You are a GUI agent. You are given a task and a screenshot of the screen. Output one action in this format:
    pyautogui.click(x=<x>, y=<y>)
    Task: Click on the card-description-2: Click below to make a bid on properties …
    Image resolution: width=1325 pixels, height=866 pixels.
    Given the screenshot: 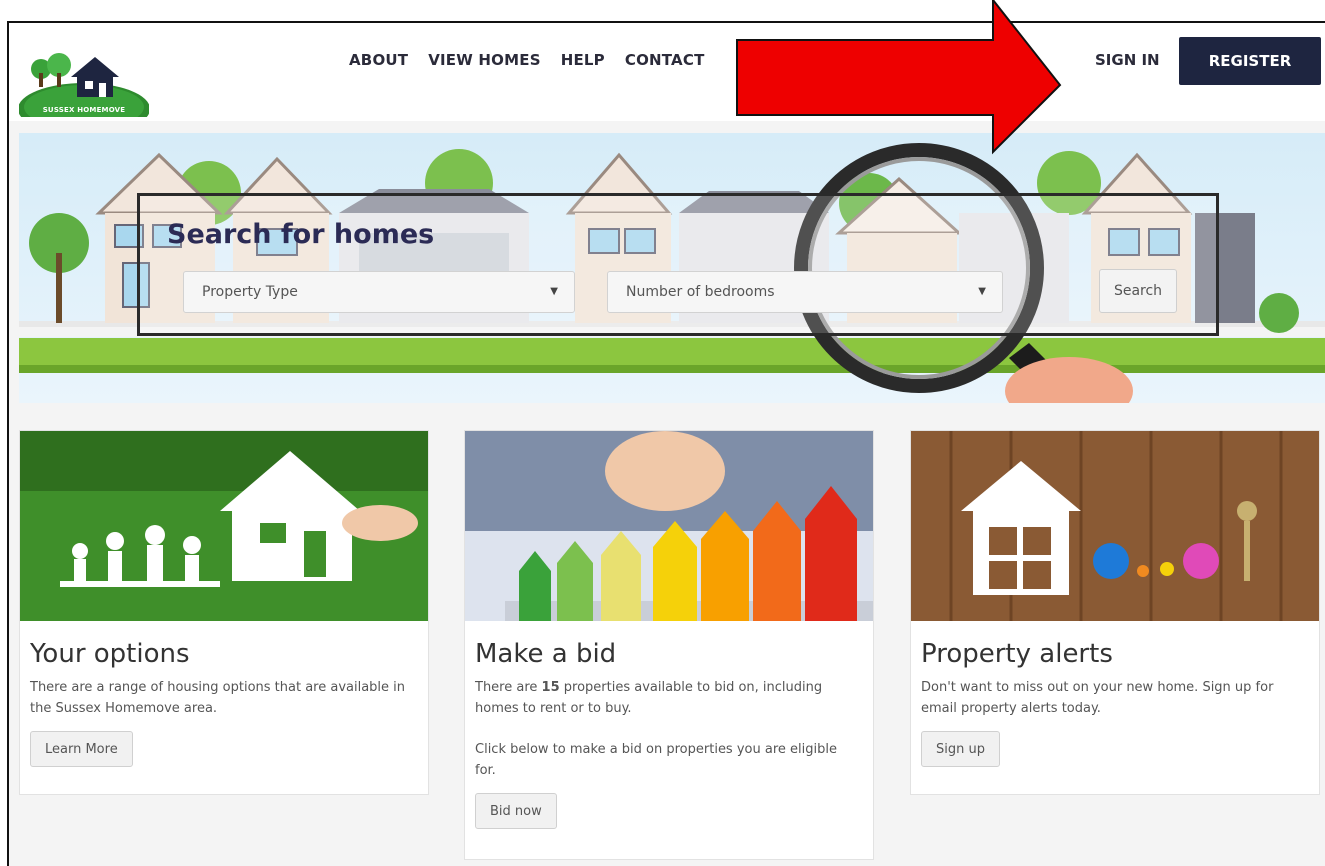 What is the action you would take?
    pyautogui.click(x=656, y=760)
    